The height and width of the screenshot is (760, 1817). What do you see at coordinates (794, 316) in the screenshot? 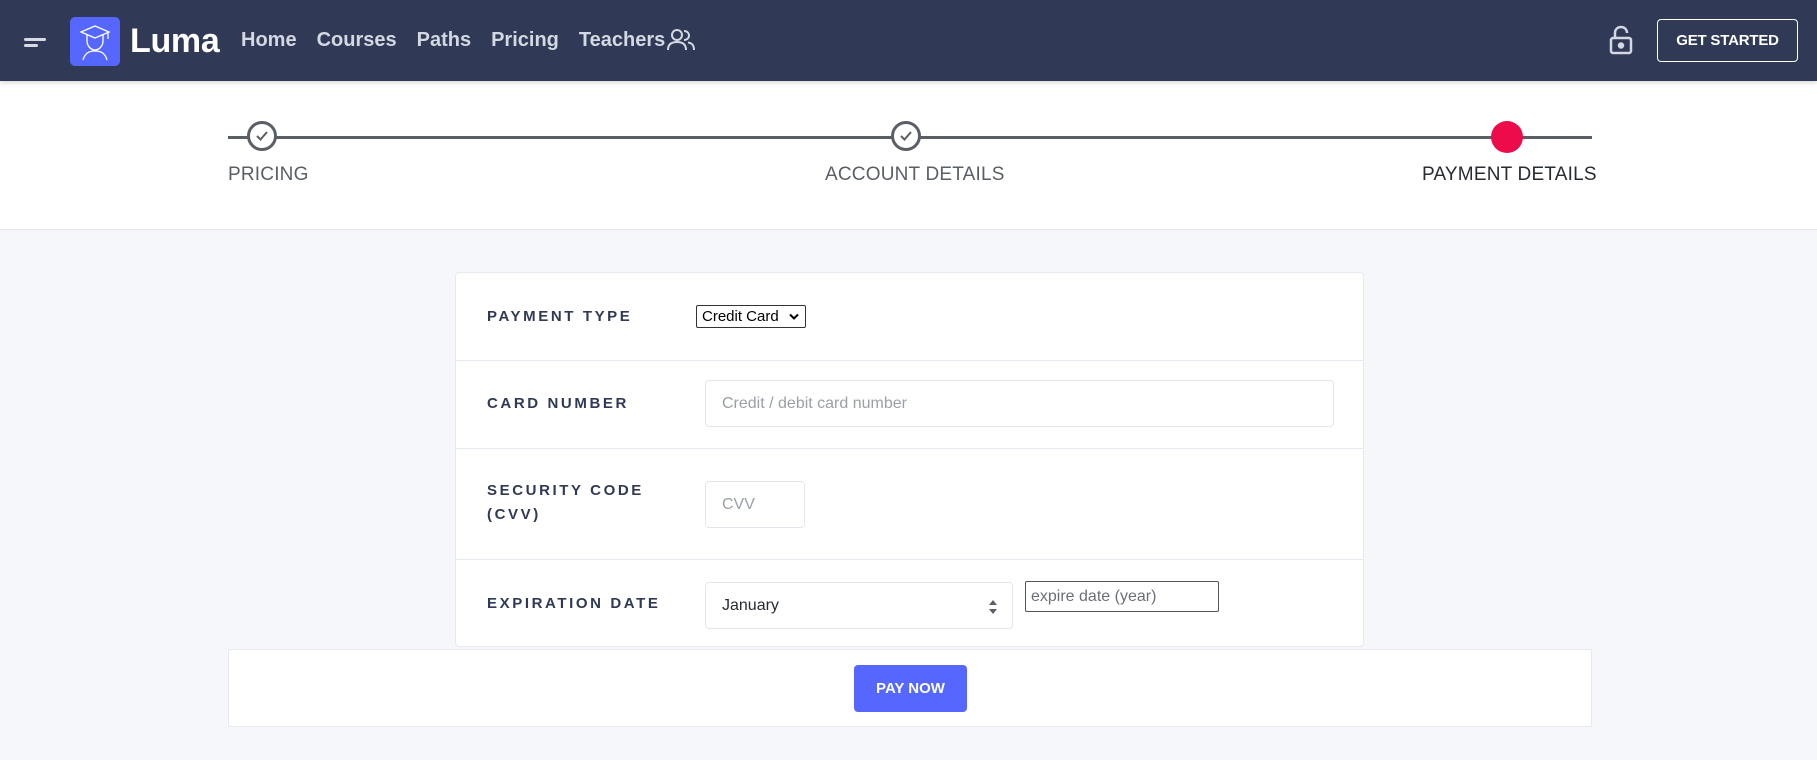
I see `chevron-down-icon` at bounding box center [794, 316].